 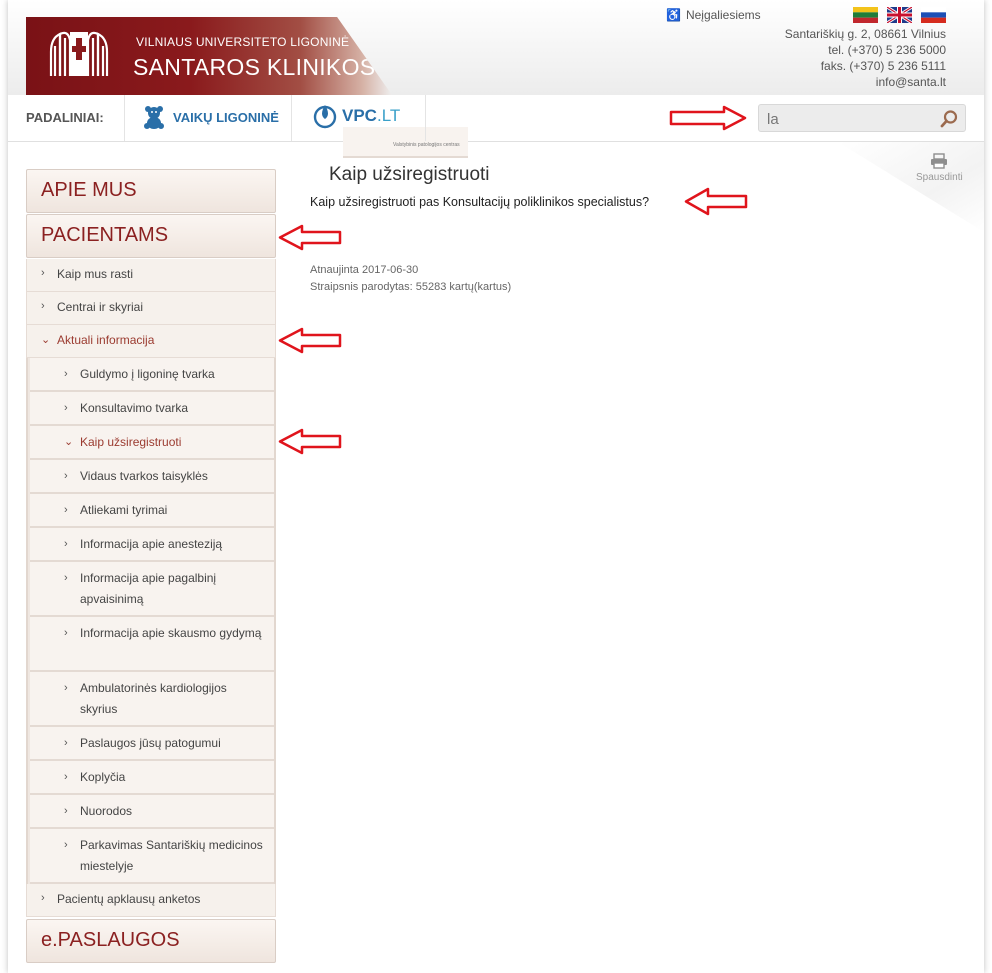 I want to click on departments-label: PADALINIAI:, so click(x=65, y=117).